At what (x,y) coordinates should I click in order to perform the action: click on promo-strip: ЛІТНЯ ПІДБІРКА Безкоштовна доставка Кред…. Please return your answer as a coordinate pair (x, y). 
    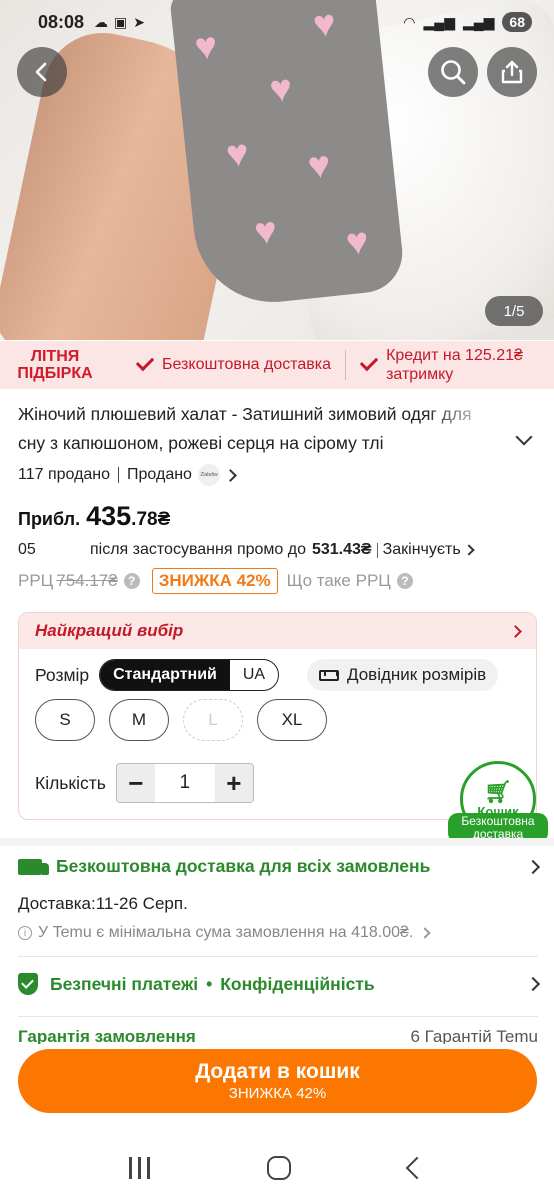
    Looking at the image, I should click on (277, 365).